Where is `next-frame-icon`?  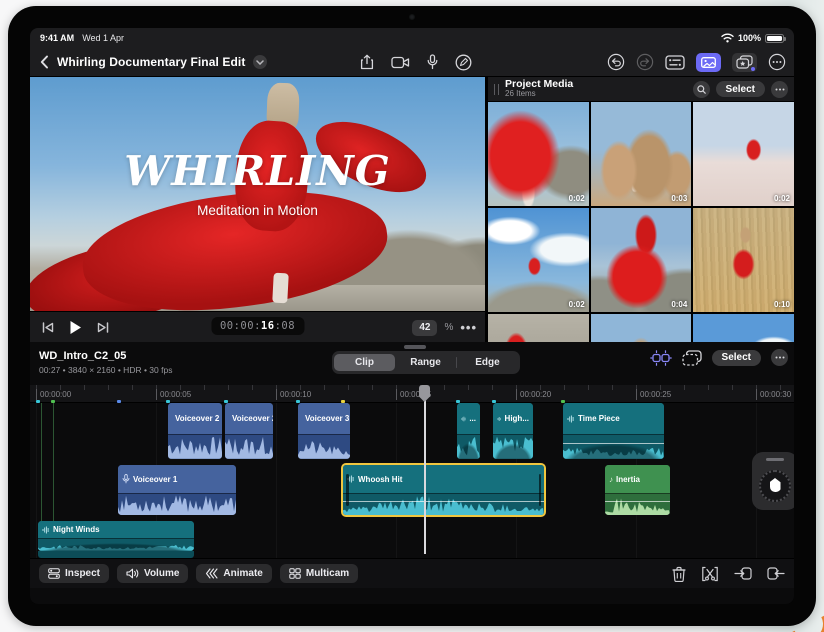
next-frame-icon is located at coordinates (103, 327).